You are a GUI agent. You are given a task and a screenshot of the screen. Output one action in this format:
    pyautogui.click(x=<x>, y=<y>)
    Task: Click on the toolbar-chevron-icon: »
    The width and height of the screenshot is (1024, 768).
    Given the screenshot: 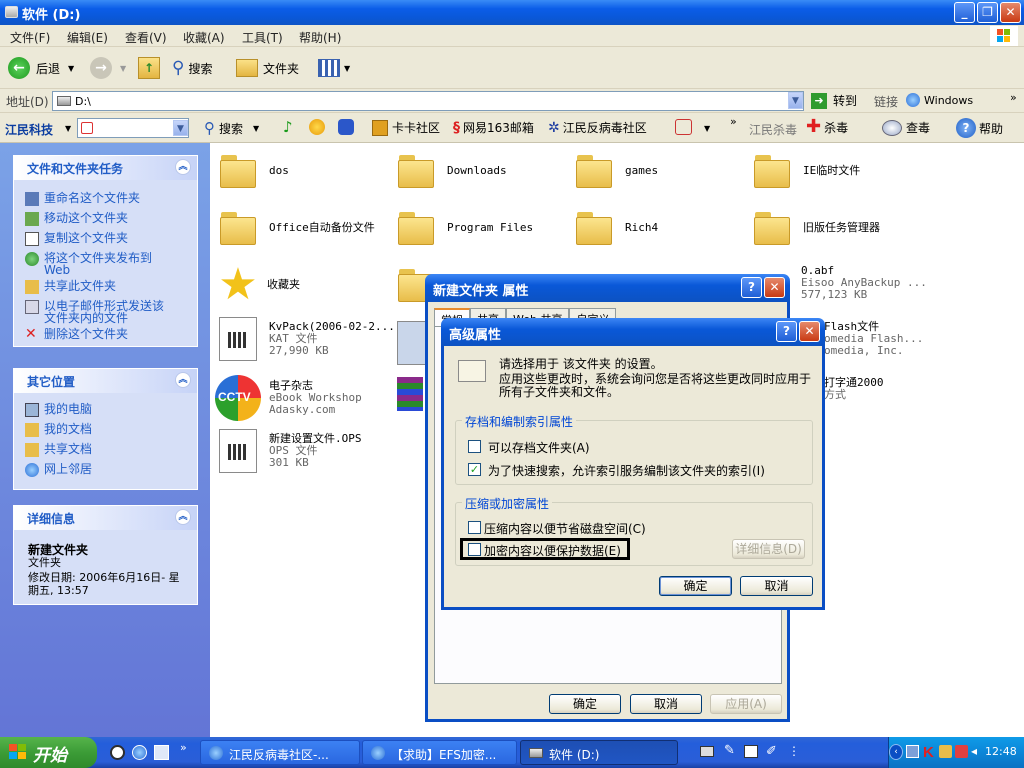 What is the action you would take?
    pyautogui.click(x=733, y=121)
    